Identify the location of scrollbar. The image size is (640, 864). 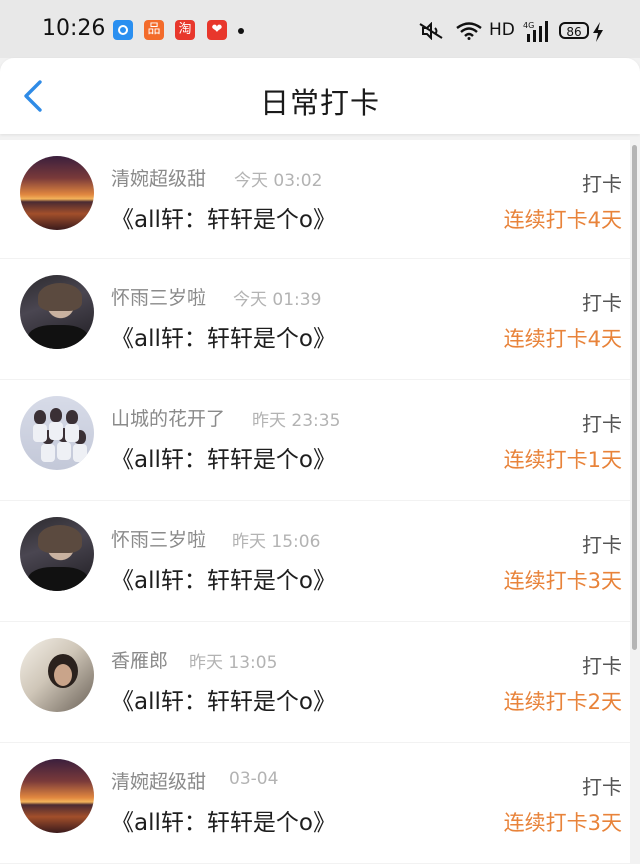
(634, 397).